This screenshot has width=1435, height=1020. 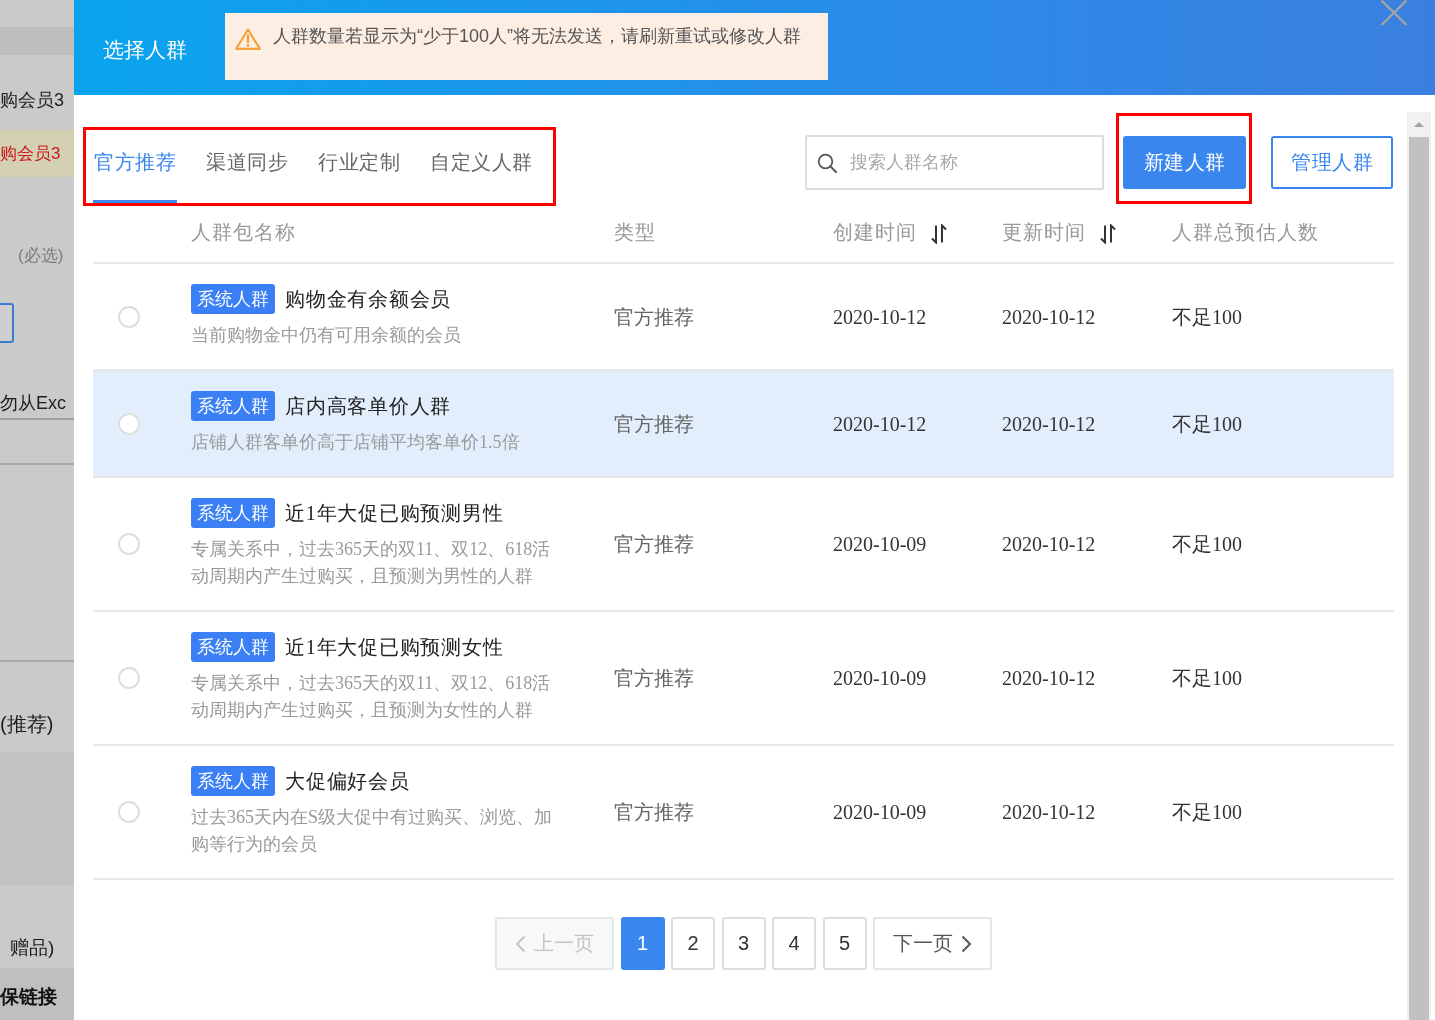 What do you see at coordinates (326, 335) in the screenshot?
I see `audience-description: 当前购物金中仍有可用余额的会员` at bounding box center [326, 335].